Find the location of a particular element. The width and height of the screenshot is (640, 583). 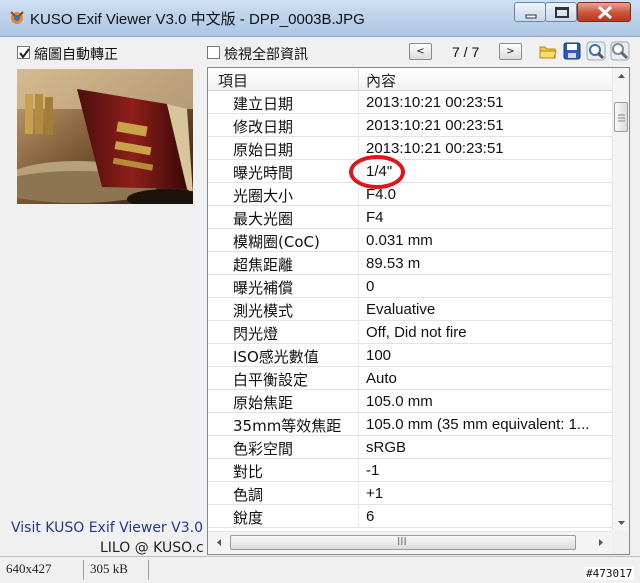

row-key: 曝光補償 is located at coordinates (263, 288).